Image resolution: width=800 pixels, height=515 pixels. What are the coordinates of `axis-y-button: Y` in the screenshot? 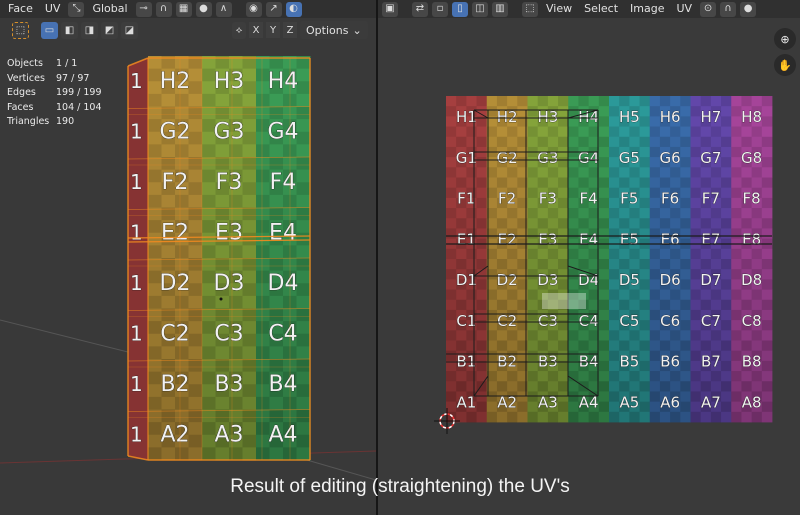 It's located at (273, 30).